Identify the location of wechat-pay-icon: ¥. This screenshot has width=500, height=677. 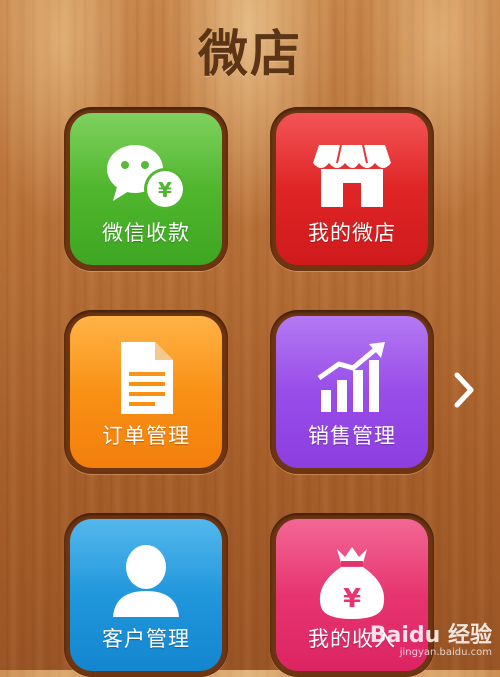
(146, 175).